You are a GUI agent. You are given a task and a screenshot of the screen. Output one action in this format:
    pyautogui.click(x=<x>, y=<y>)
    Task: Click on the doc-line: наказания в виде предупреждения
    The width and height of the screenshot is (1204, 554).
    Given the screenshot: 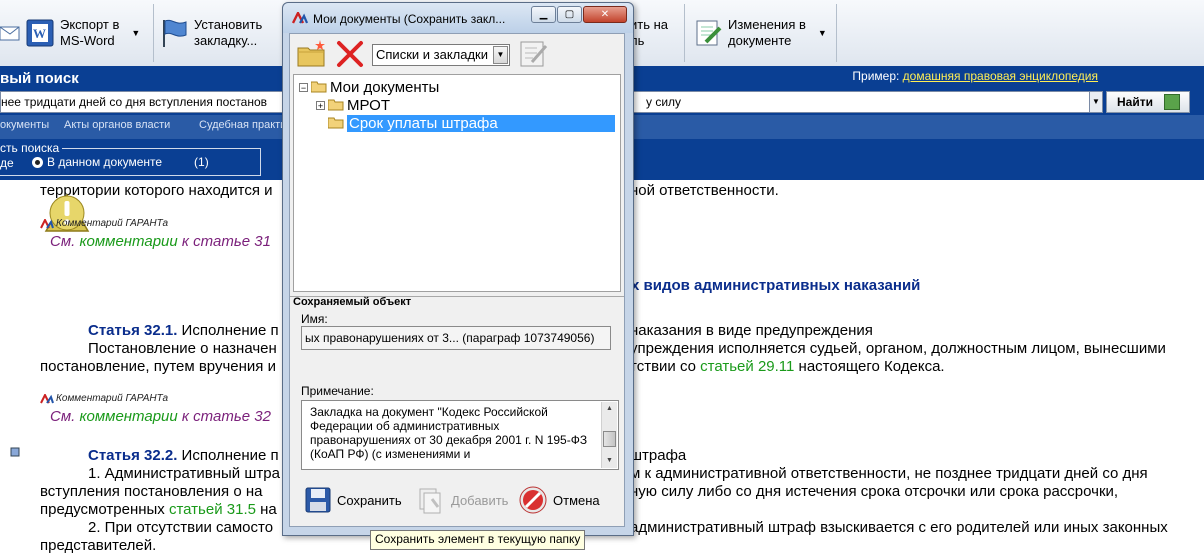 What is the action you would take?
    pyautogui.click(x=751, y=330)
    